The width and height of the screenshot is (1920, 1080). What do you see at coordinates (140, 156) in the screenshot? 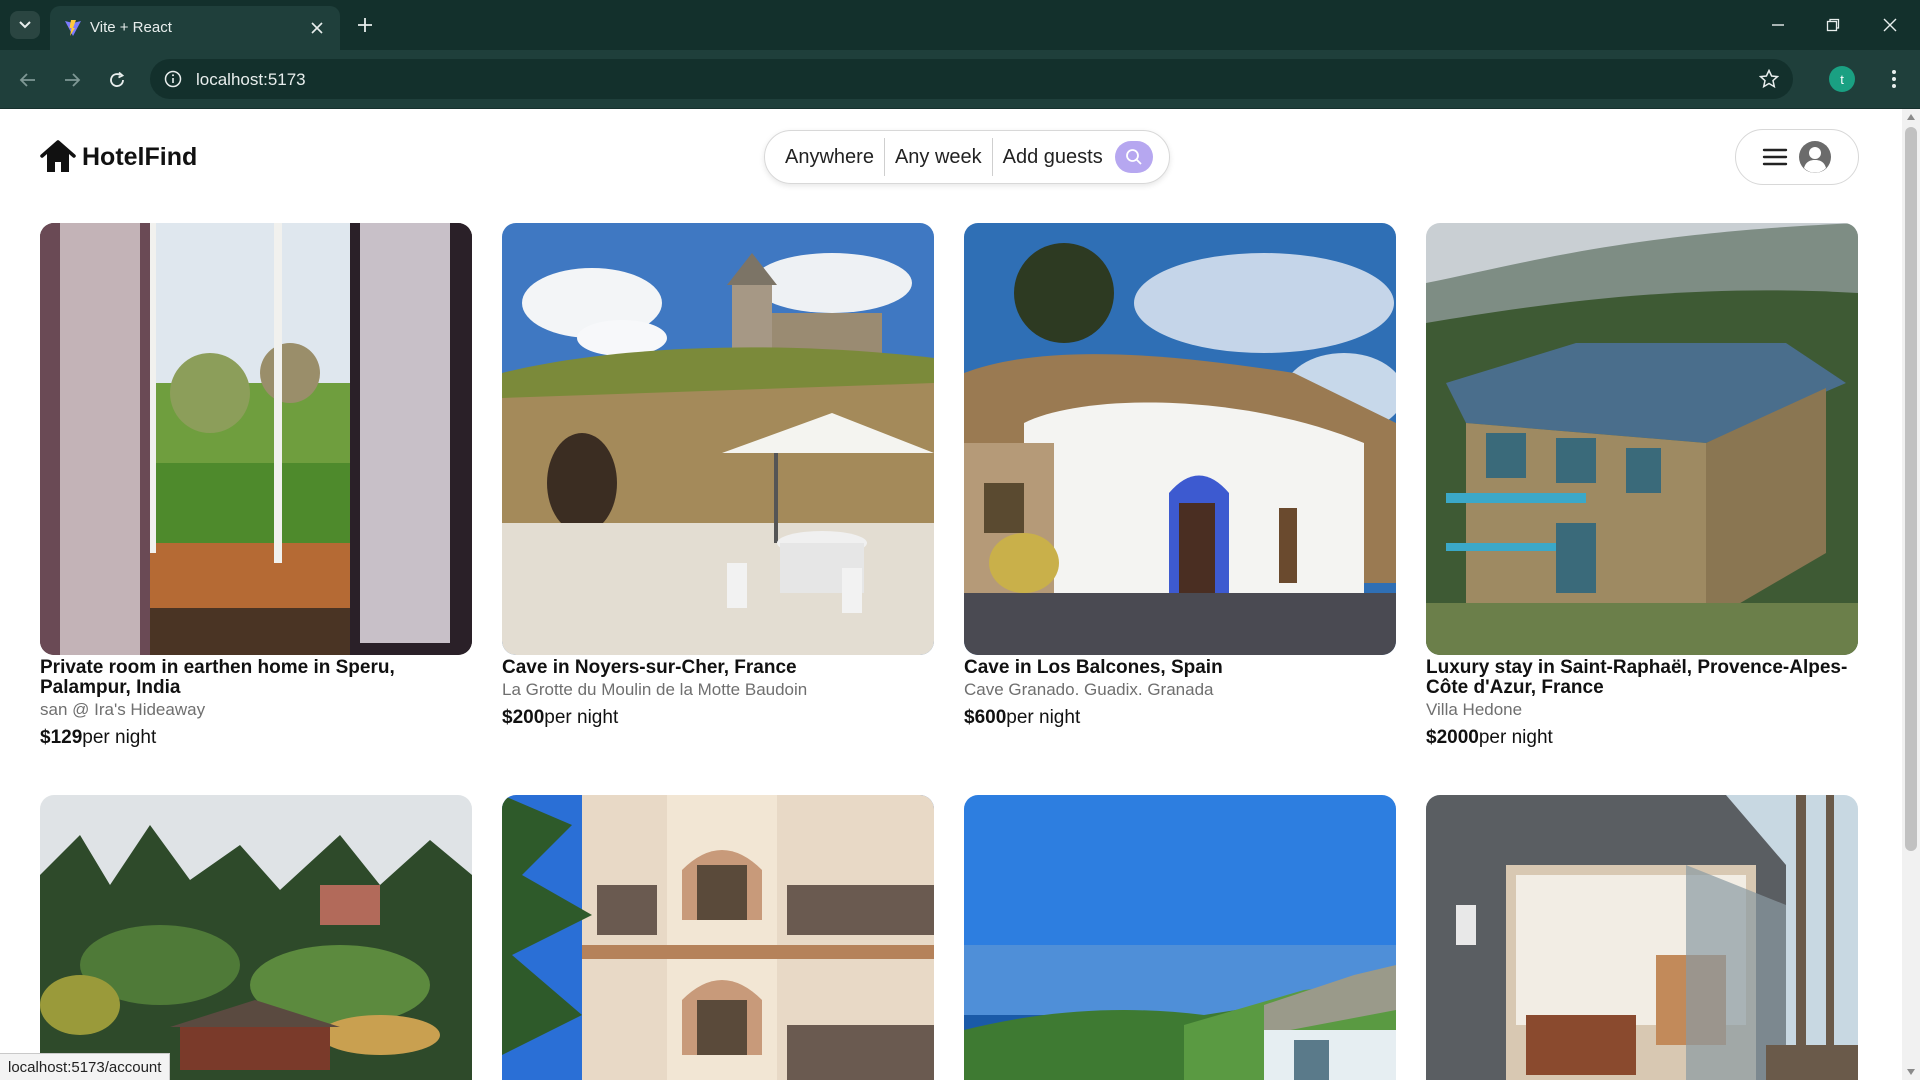
I see `brand-name: HotelFind` at bounding box center [140, 156].